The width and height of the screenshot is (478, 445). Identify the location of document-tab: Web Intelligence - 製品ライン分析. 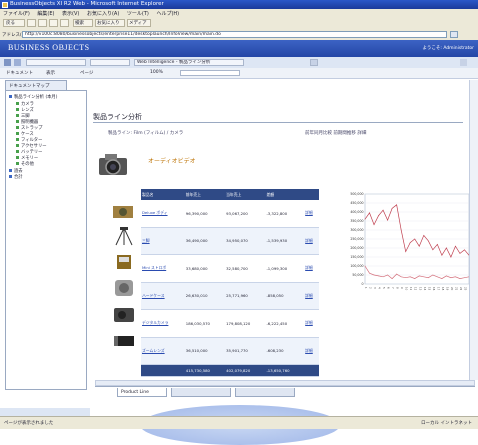
(189, 62).